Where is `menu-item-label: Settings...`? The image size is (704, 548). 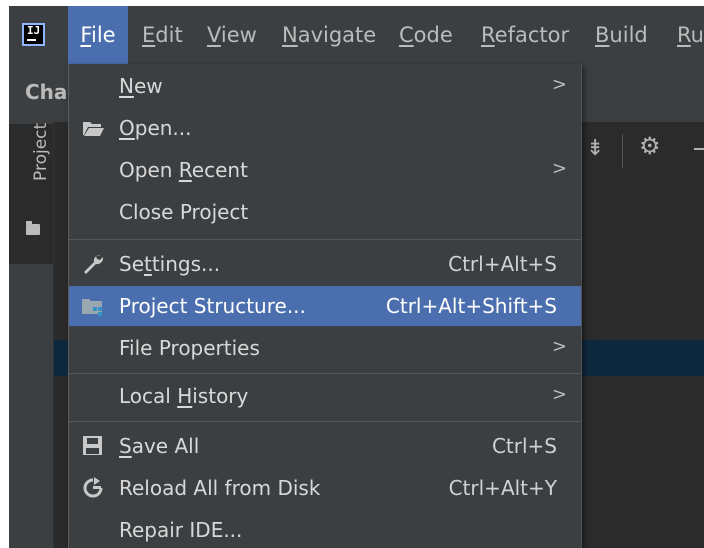 menu-item-label: Settings... is located at coordinates (170, 264).